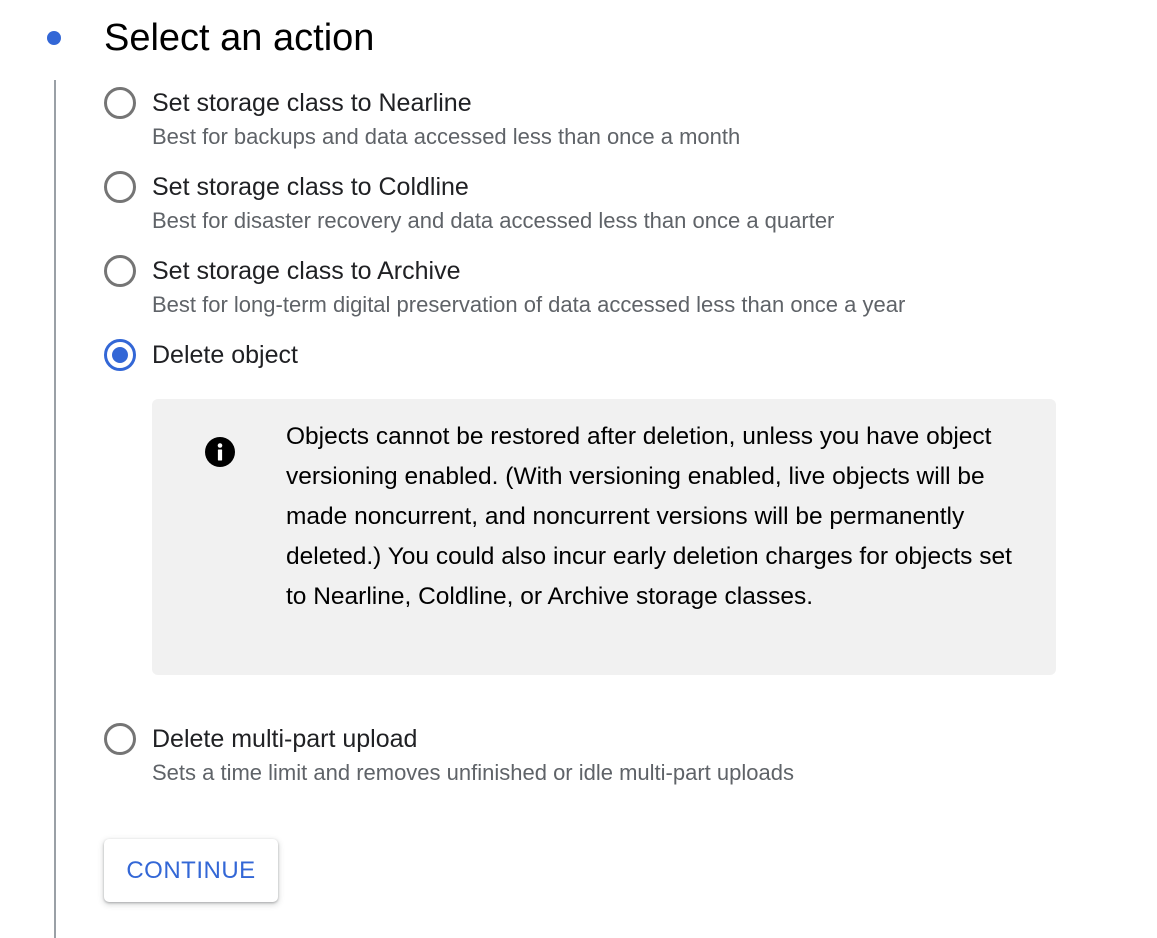 The height and width of the screenshot is (938, 1157). What do you see at coordinates (312, 103) in the screenshot?
I see `option-label-nearline: Set storage class to Nearline` at bounding box center [312, 103].